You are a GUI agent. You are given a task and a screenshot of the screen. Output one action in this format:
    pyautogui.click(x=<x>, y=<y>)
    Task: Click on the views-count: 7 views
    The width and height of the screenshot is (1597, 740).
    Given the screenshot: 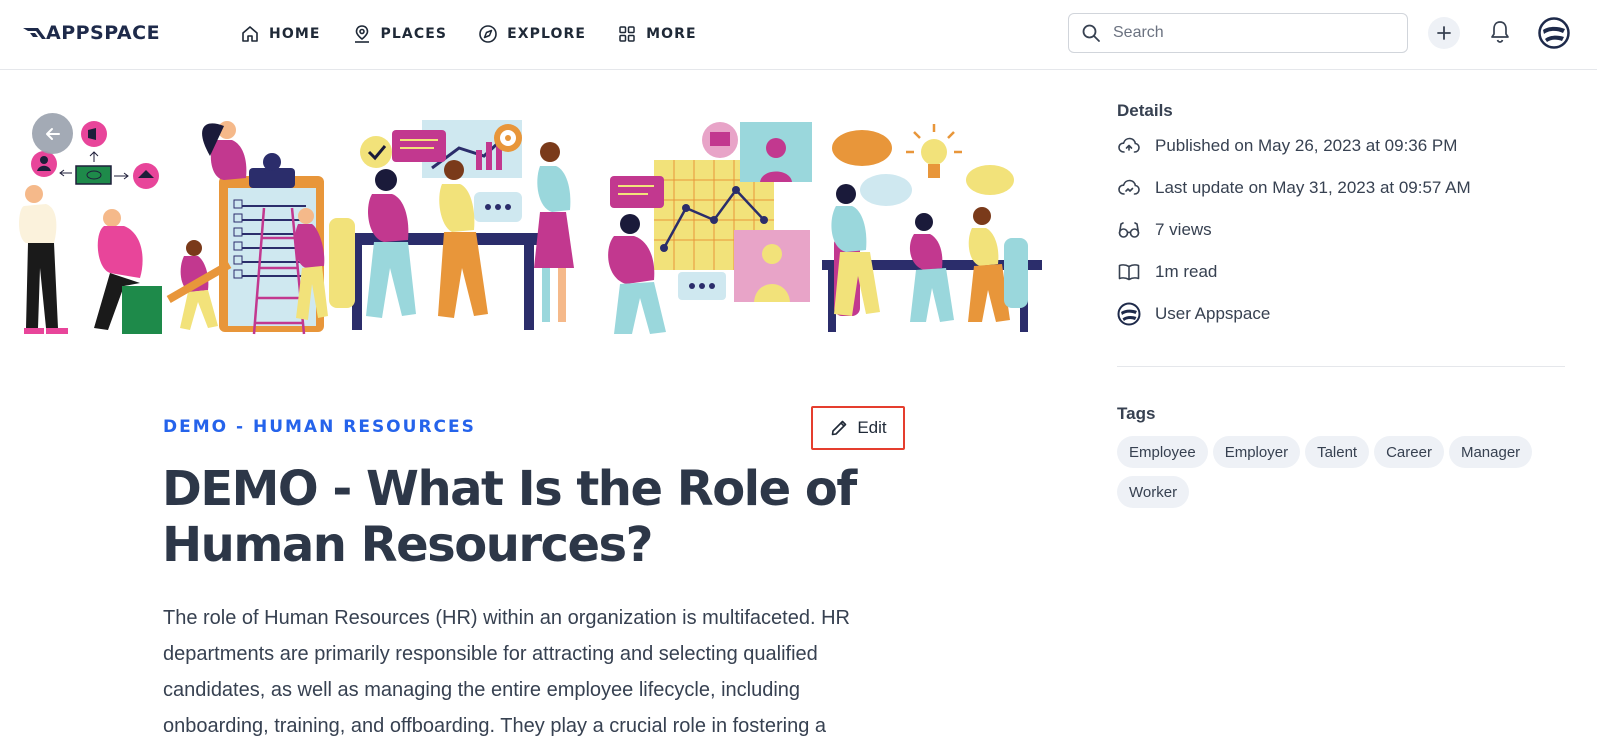 What is the action you would take?
    pyautogui.click(x=1183, y=229)
    